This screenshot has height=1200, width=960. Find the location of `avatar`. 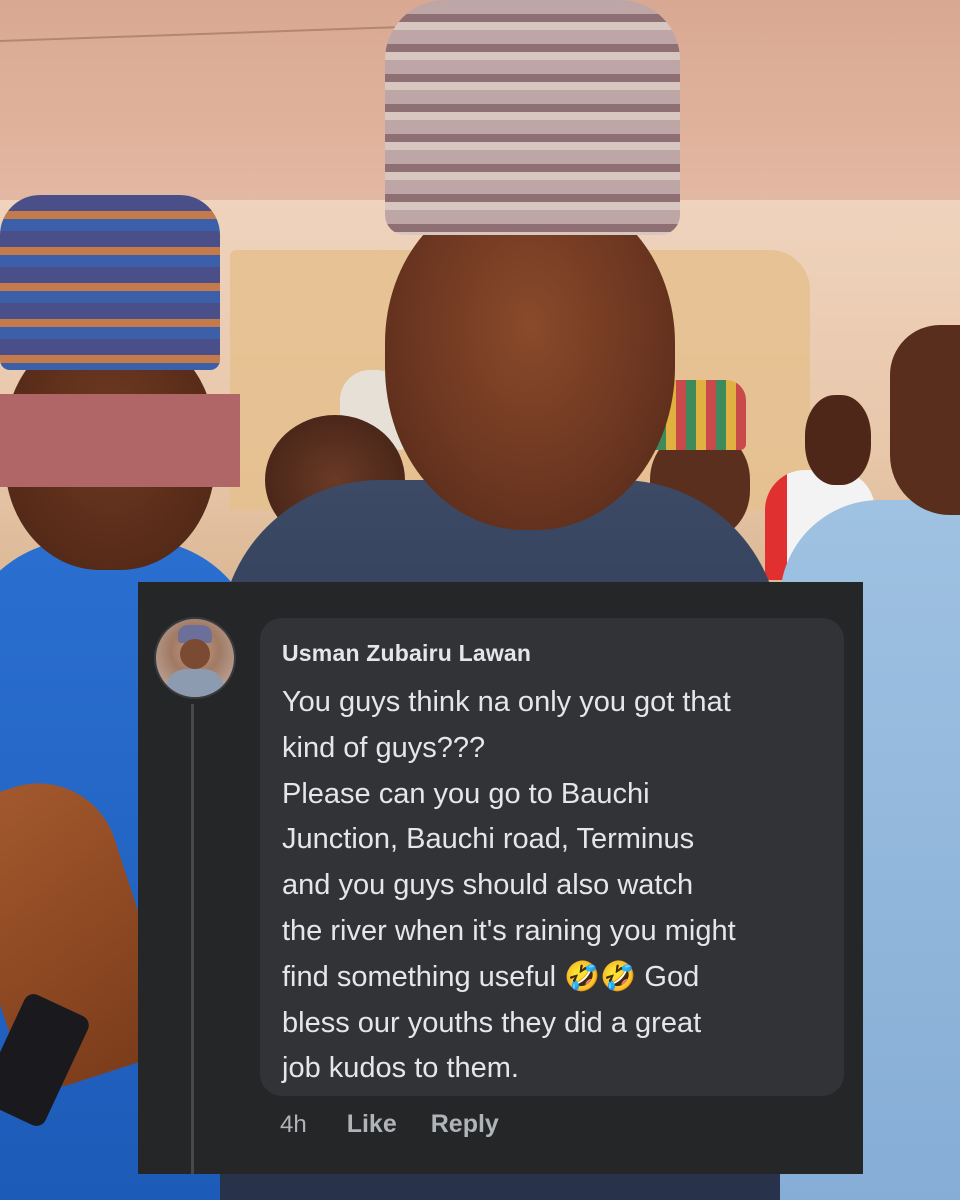

avatar is located at coordinates (195, 658).